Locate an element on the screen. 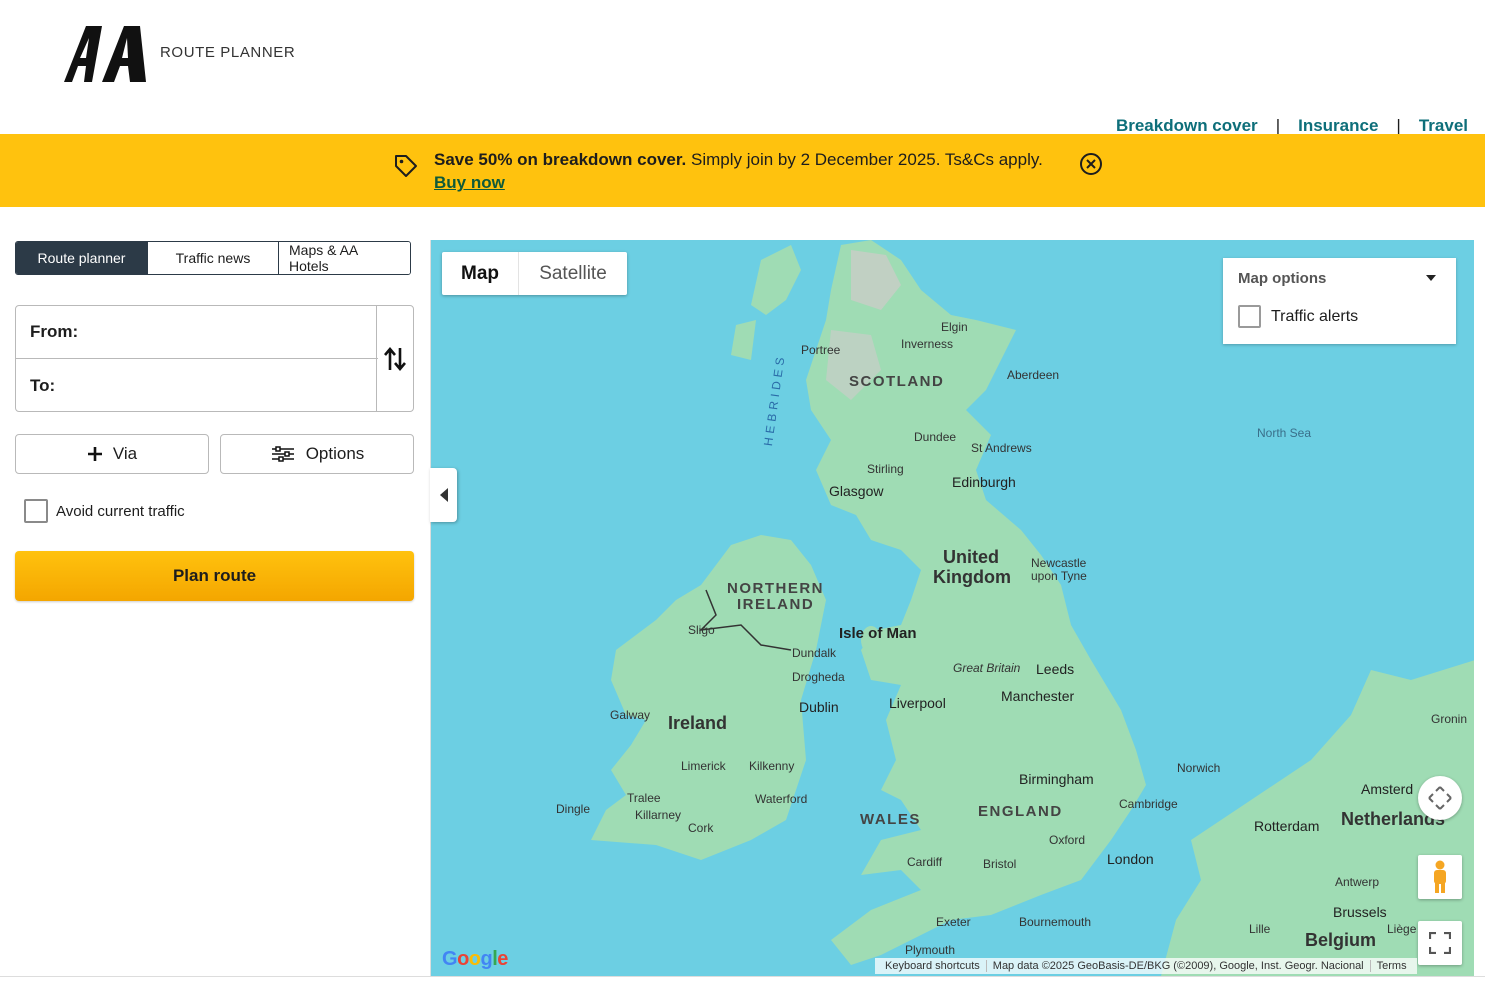 Image resolution: width=1485 pixels, height=990 pixels. move-arrows-icon is located at coordinates (1440, 798).